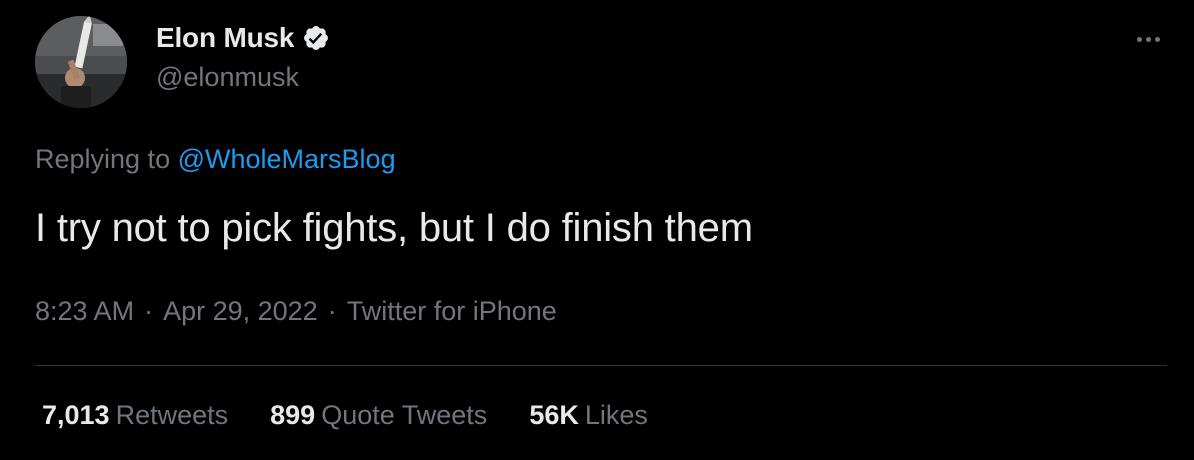 The width and height of the screenshot is (1194, 460). Describe the element at coordinates (240, 311) in the screenshot. I see `tweet-date: Apr 29, 2022` at that location.